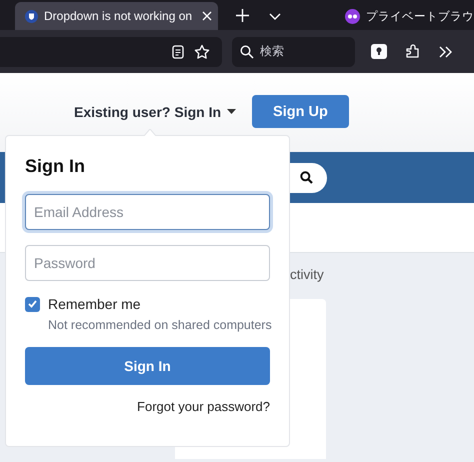 This screenshot has width=474, height=462. Describe the element at coordinates (352, 16) in the screenshot. I see `mask-icon` at that location.